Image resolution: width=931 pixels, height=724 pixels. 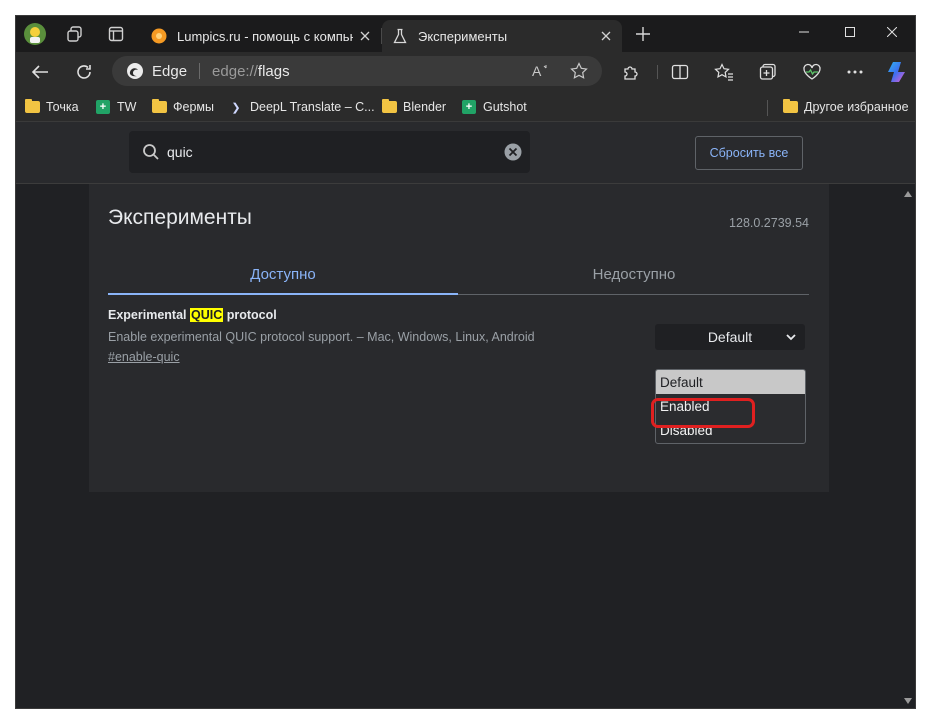 I want to click on bookmark-other-favorites: Другое избранное, so click(x=845, y=107).